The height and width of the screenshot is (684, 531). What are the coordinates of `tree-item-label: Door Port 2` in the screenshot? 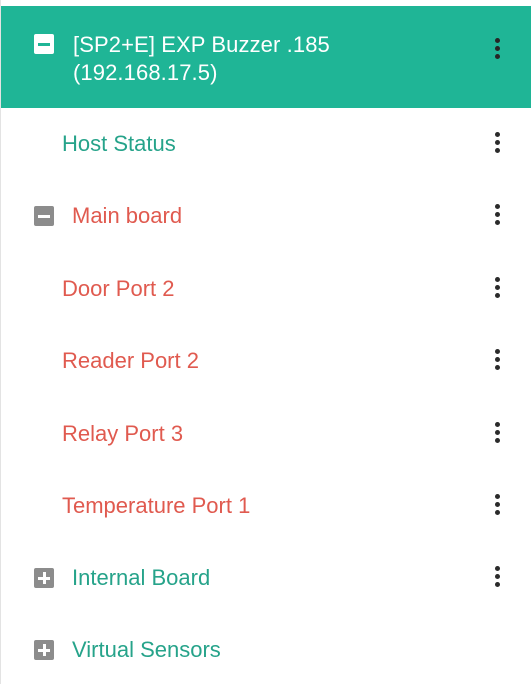 It's located at (118, 288).